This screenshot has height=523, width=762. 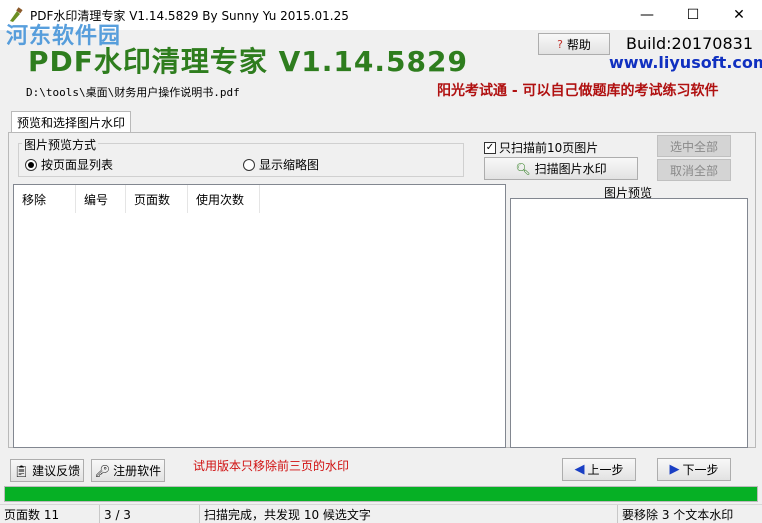 I want to click on file-path: D:\tools\桌面\财务用户操作说明书.pdf, so click(x=133, y=92).